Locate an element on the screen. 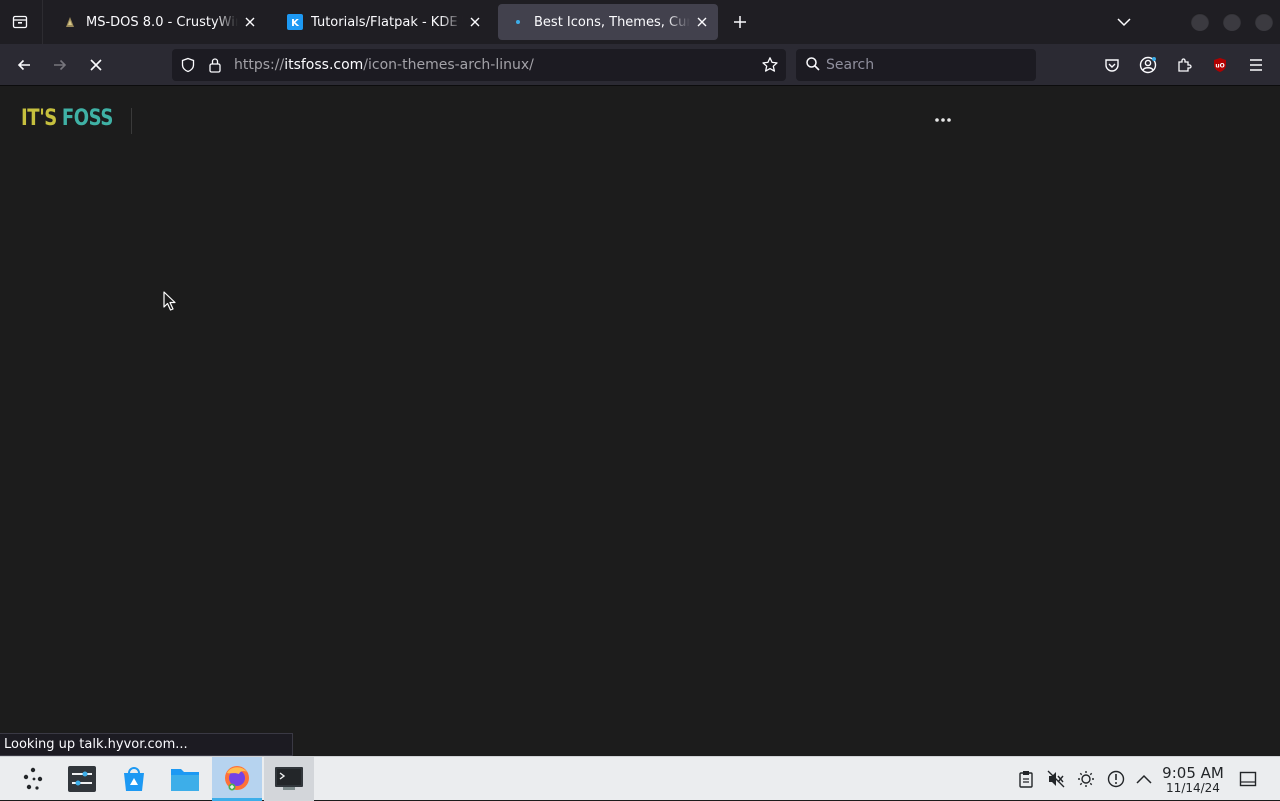  svg-text: uO is located at coordinates (1219, 66).